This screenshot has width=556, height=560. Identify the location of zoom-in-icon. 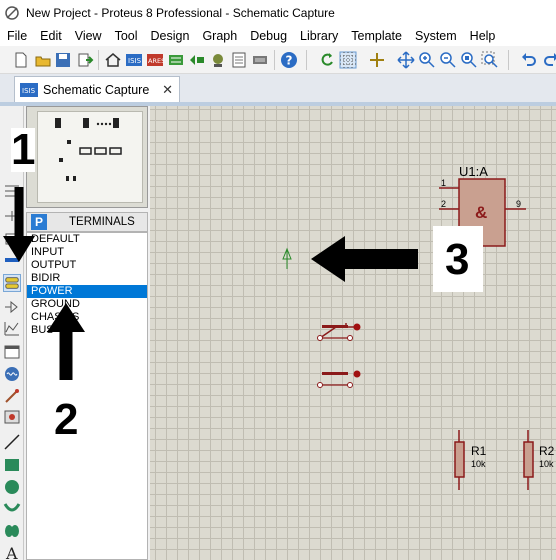
(427, 60).